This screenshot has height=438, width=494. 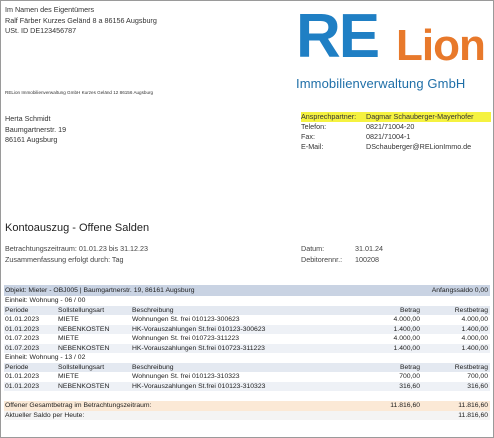 What do you see at coordinates (50, 9) in the screenshot?
I see `owner-line-1: Im Namen des Eigentümers` at bounding box center [50, 9].